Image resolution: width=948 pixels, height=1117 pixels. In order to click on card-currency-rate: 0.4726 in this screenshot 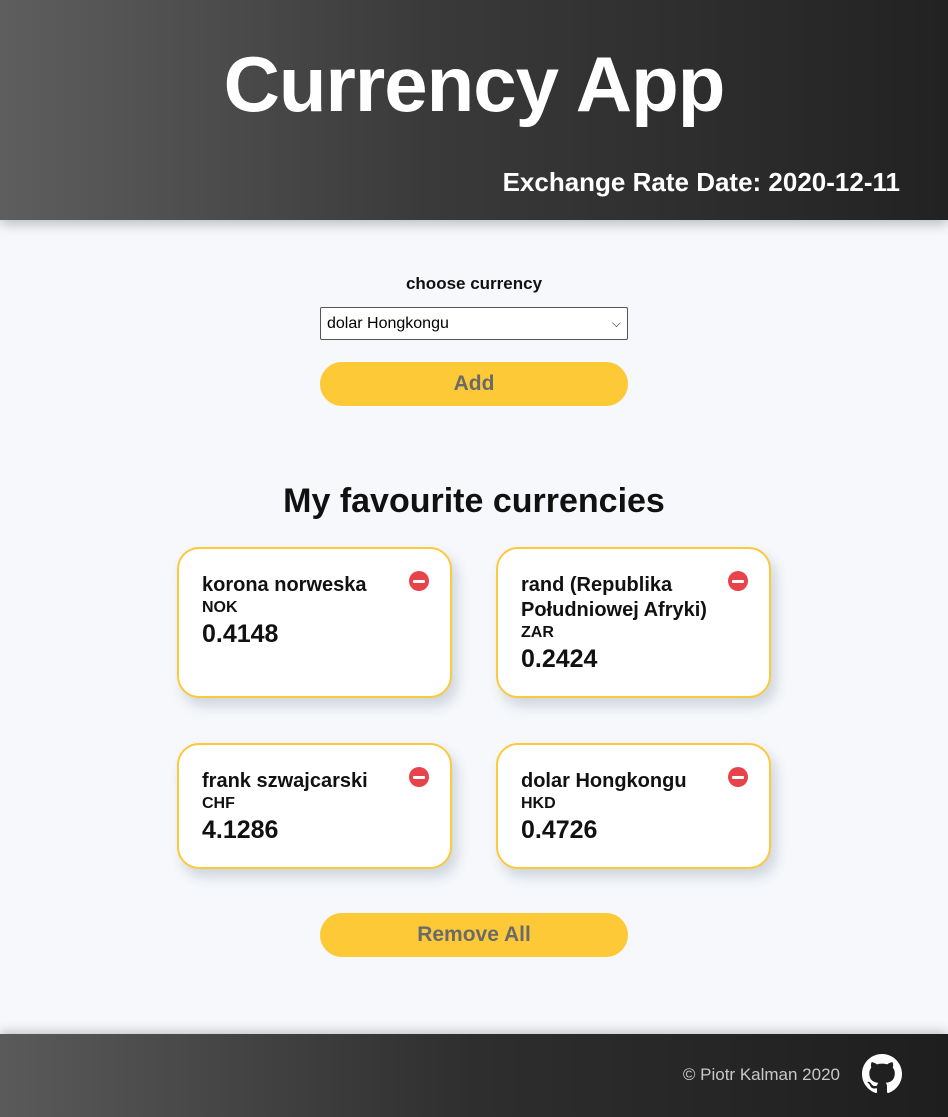, I will do `click(559, 830)`.